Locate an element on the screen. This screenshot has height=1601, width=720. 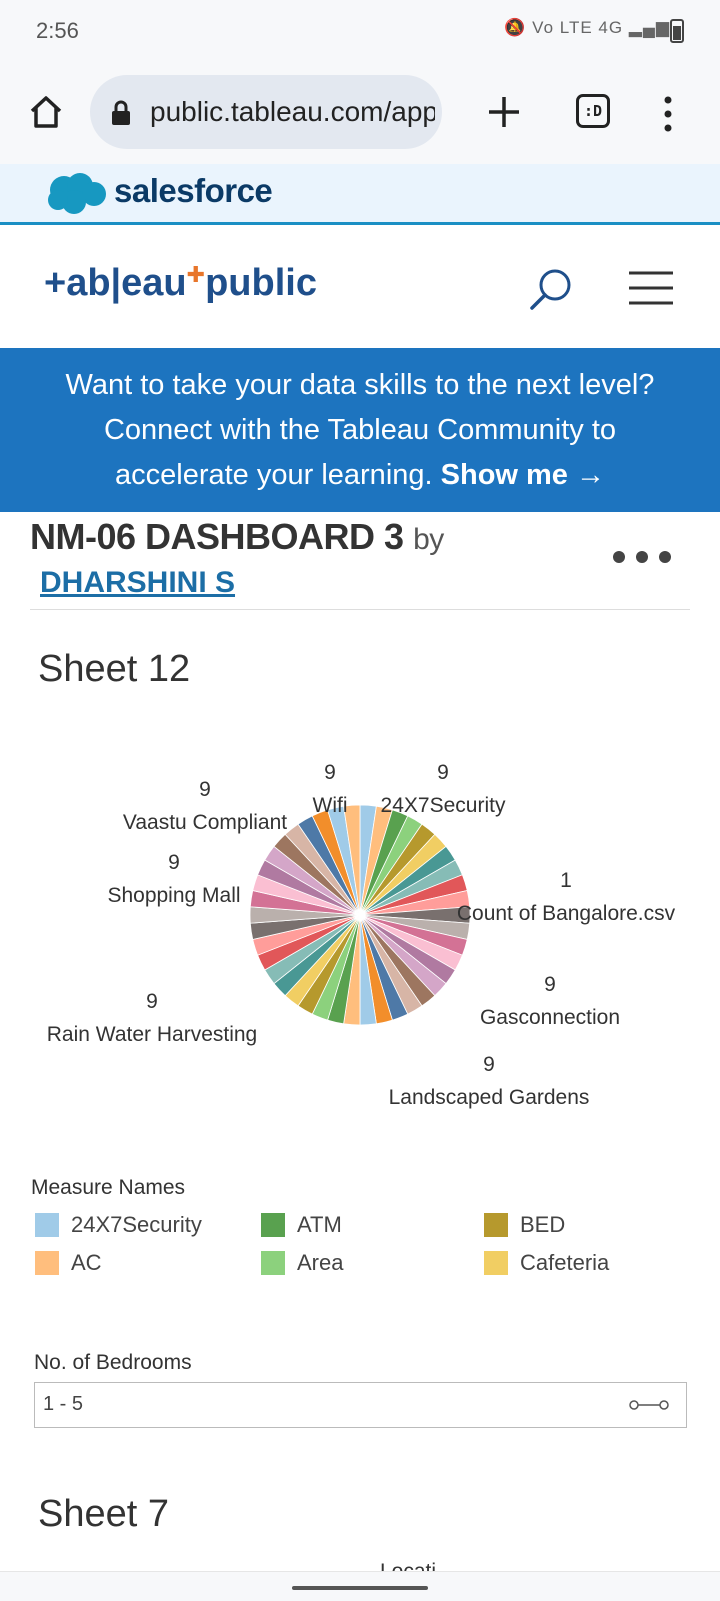
banner-line-3-text: accelerate your learning. is located at coordinates (278, 475).